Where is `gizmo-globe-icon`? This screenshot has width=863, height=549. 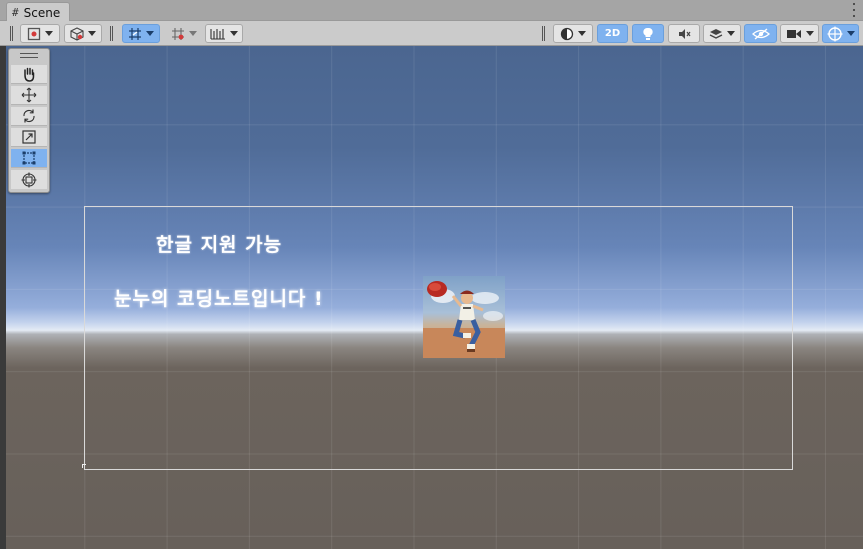
gizmo-globe-icon is located at coordinates (834, 33).